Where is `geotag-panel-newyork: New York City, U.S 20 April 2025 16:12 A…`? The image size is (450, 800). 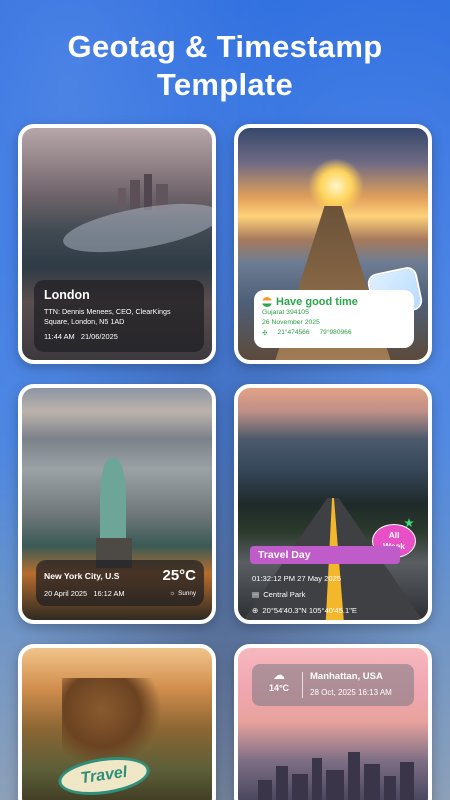 geotag-panel-newyork: New York City, U.S 20 April 2025 16:12 A… is located at coordinates (120, 583).